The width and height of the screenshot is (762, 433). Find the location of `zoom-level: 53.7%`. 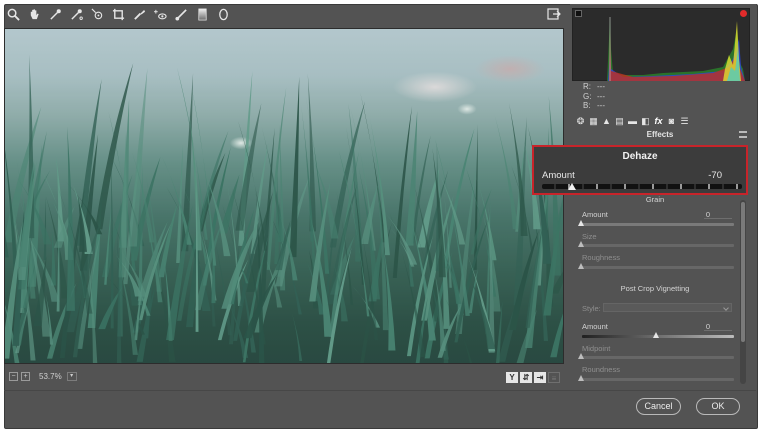

zoom-level: 53.7% is located at coordinates (50, 376).